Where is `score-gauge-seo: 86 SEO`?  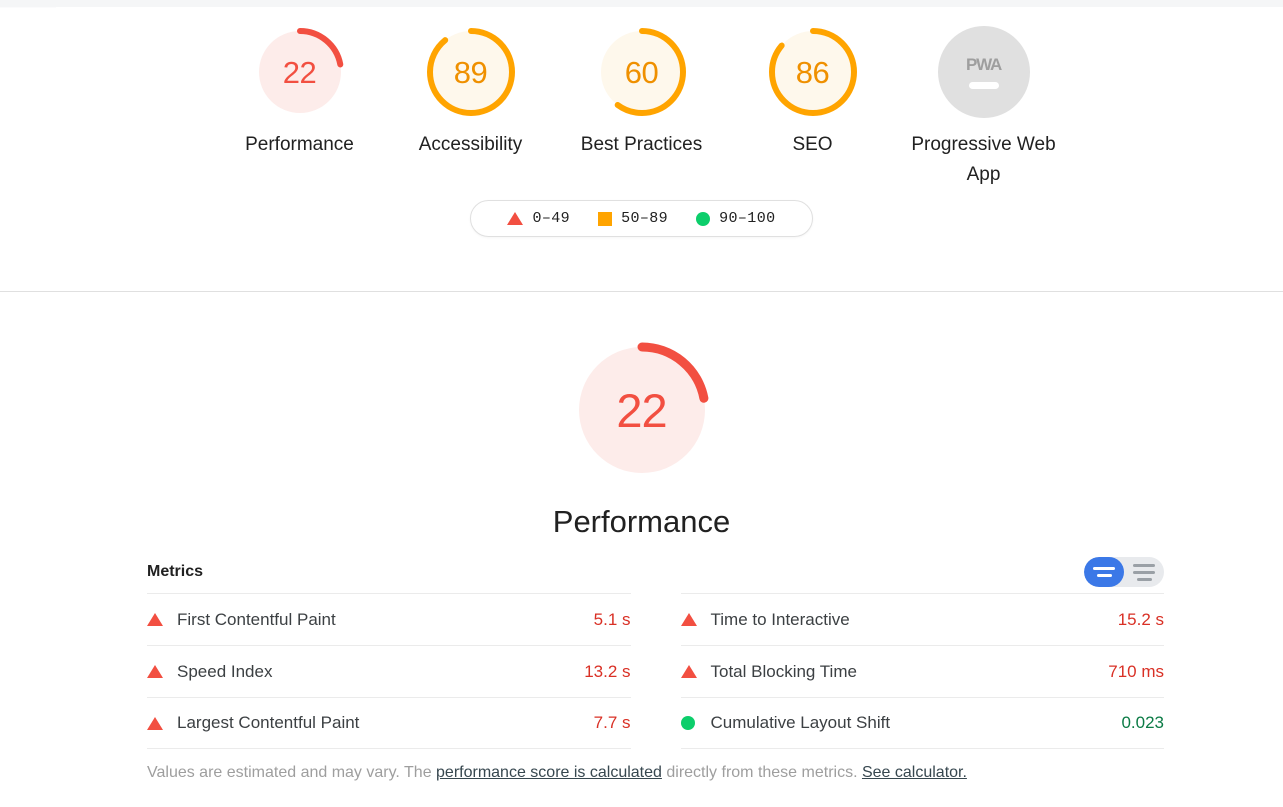
score-gauge-seo: 86 SEO is located at coordinates (812, 93).